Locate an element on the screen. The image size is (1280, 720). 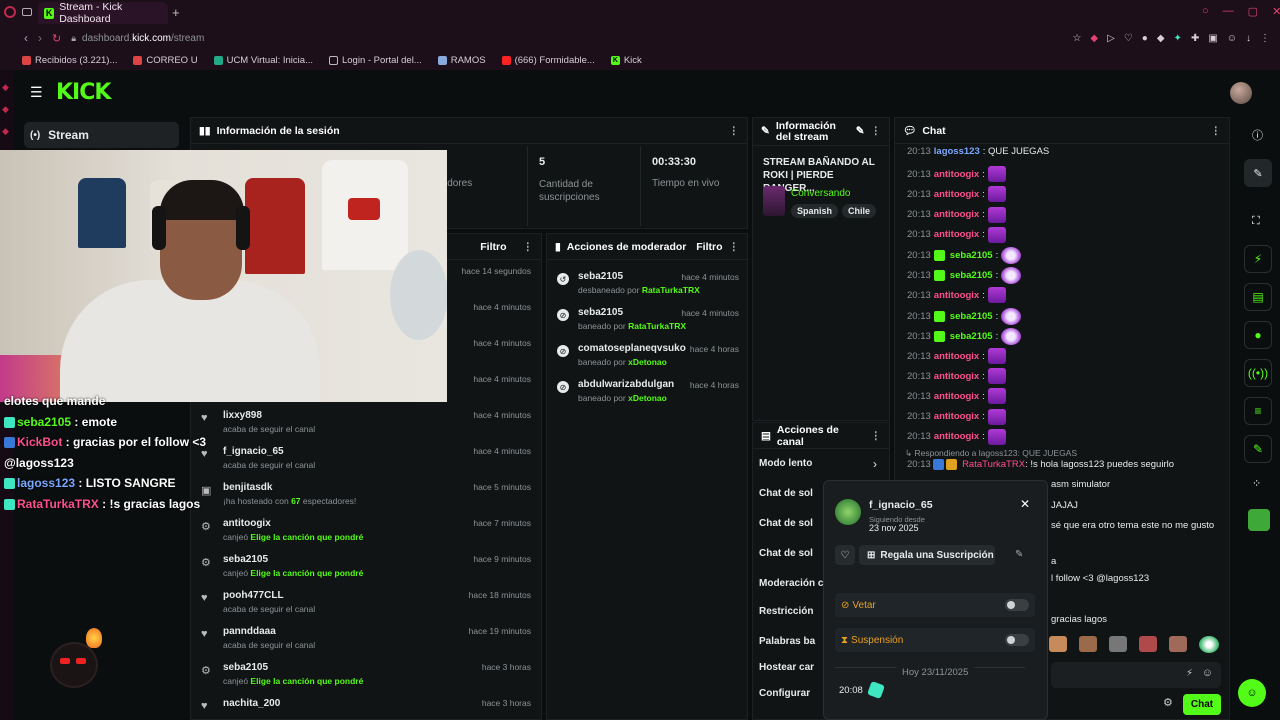
heart-icon: ♡ is located at coordinates (1128, 38).